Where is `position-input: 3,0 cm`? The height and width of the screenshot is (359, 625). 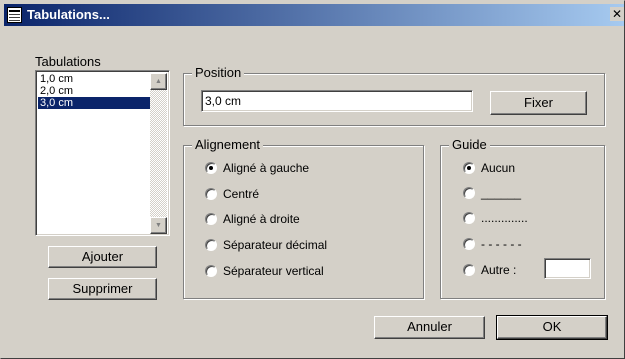
position-input: 3,0 cm is located at coordinates (337, 101).